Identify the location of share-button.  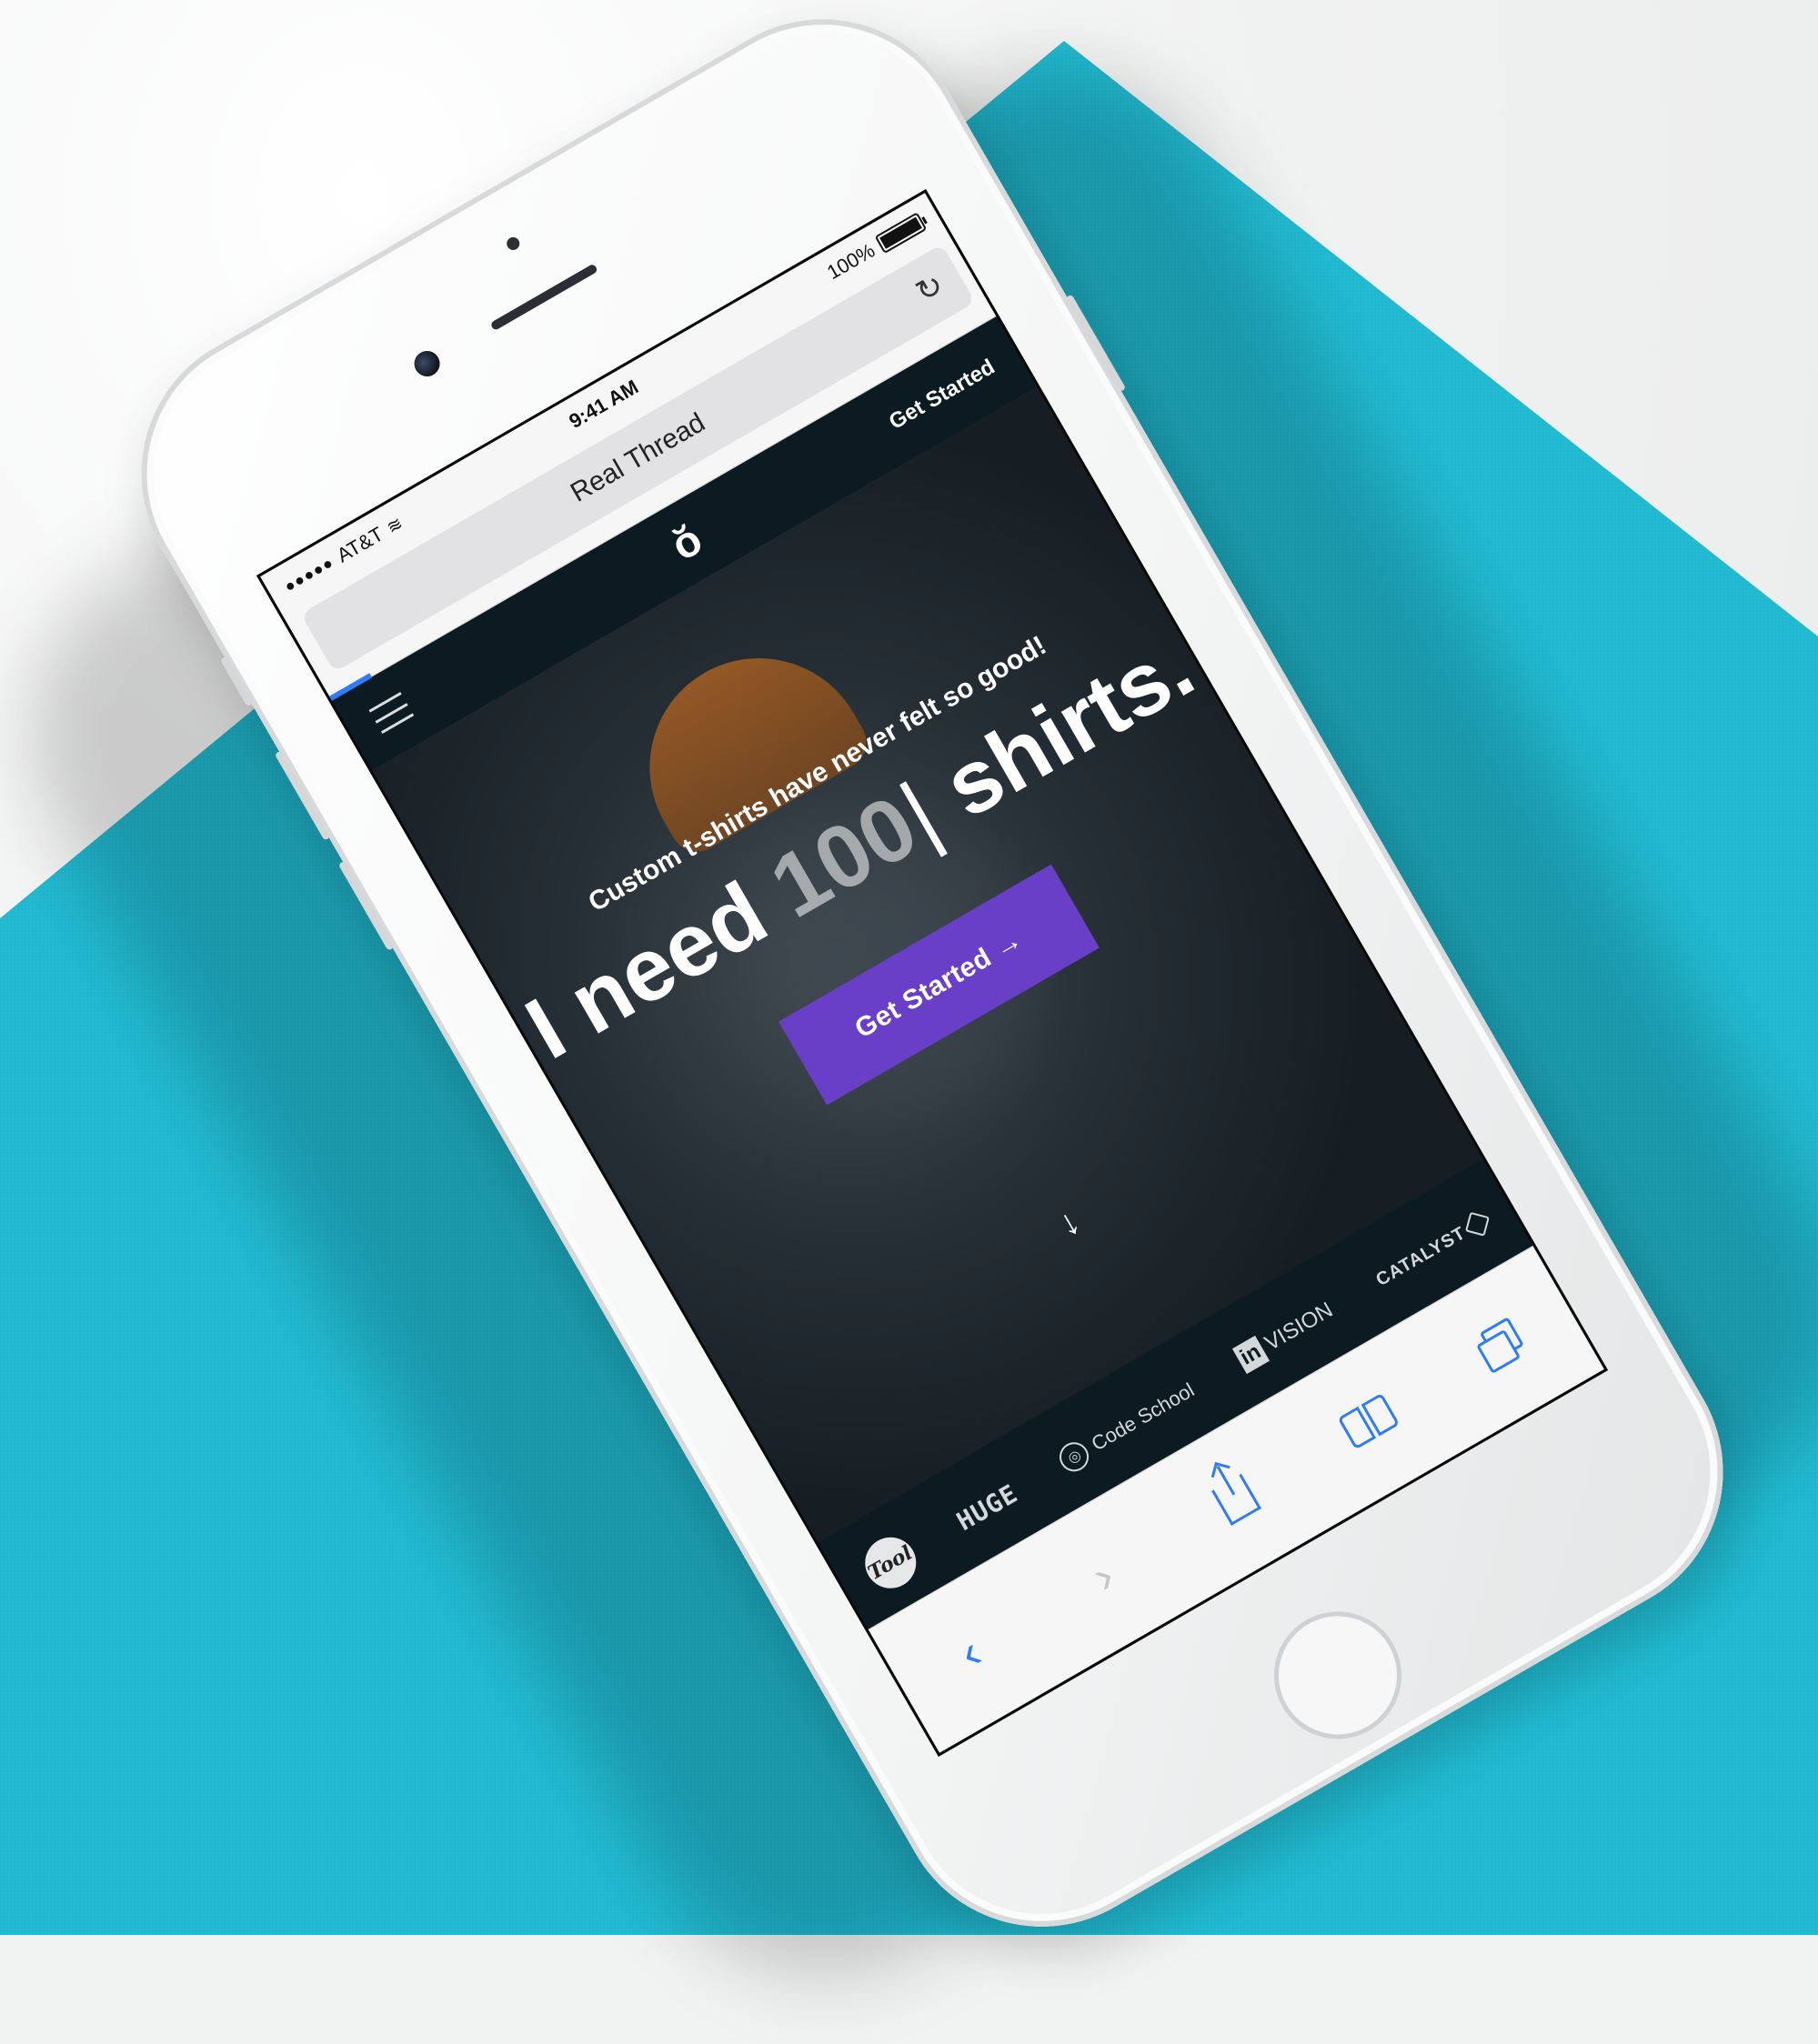
(1237, 1501).